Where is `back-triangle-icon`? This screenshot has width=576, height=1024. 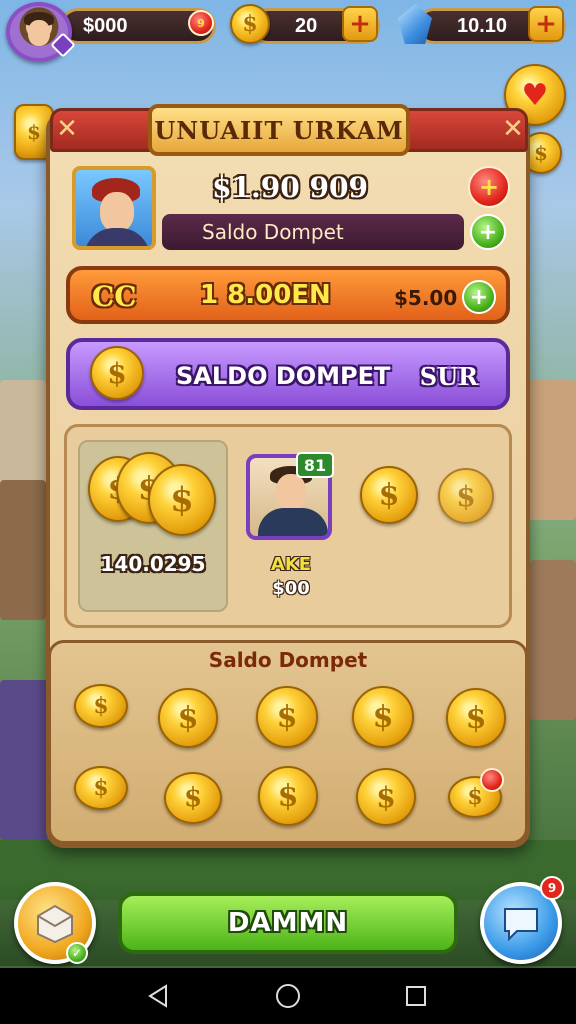
back-triangle-icon is located at coordinates (158, 996).